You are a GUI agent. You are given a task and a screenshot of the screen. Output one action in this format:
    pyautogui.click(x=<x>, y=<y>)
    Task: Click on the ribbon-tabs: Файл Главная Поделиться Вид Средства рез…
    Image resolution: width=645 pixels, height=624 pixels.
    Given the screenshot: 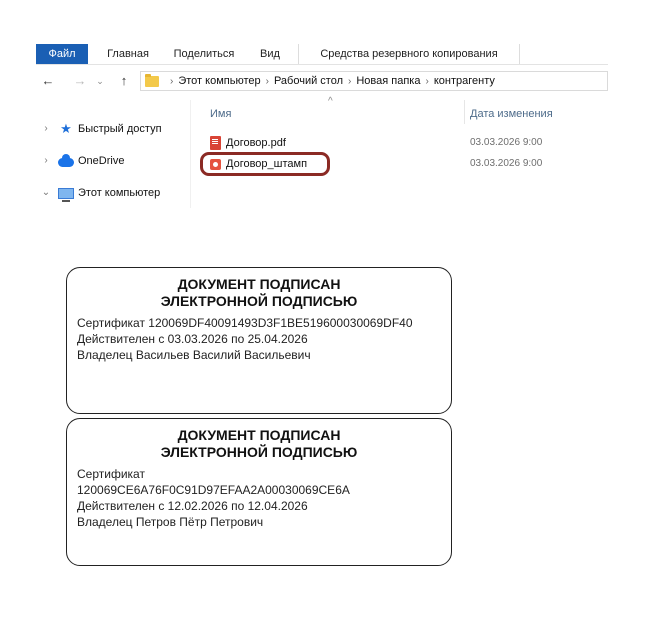 What is the action you would take?
    pyautogui.click(x=322, y=54)
    